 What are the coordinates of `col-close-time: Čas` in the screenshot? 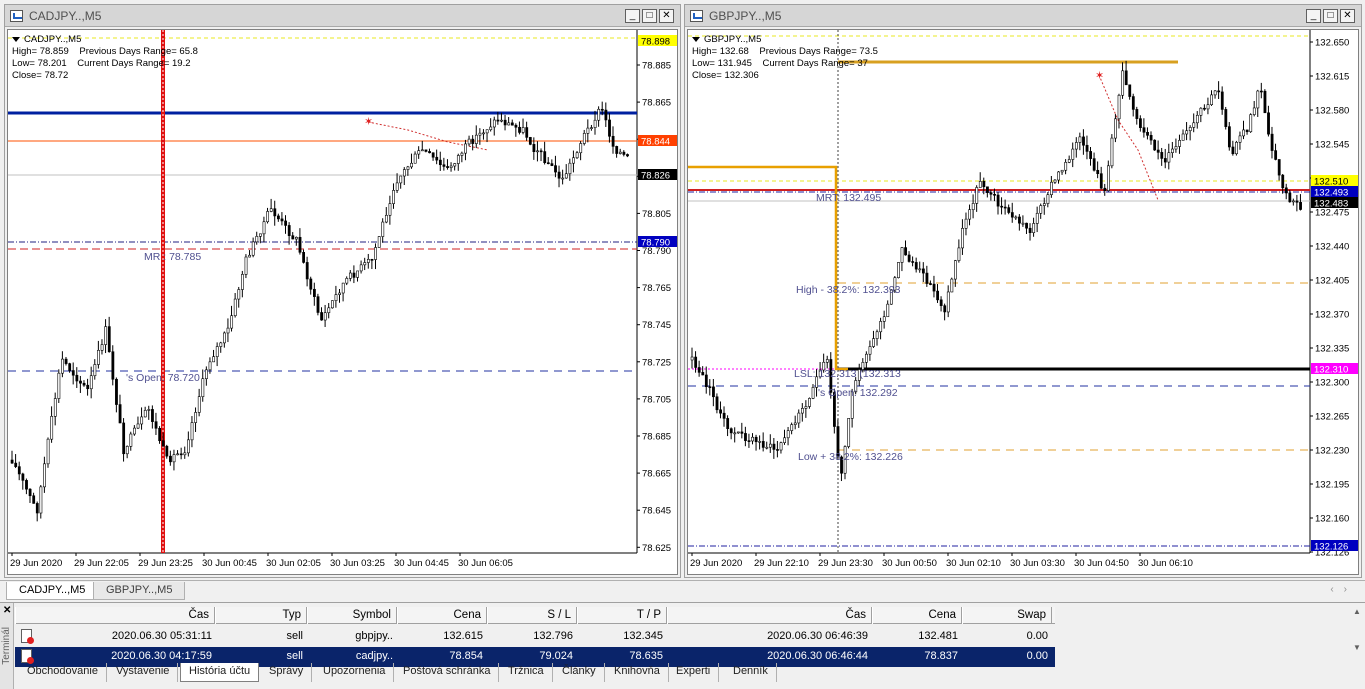 It's located at (769, 615).